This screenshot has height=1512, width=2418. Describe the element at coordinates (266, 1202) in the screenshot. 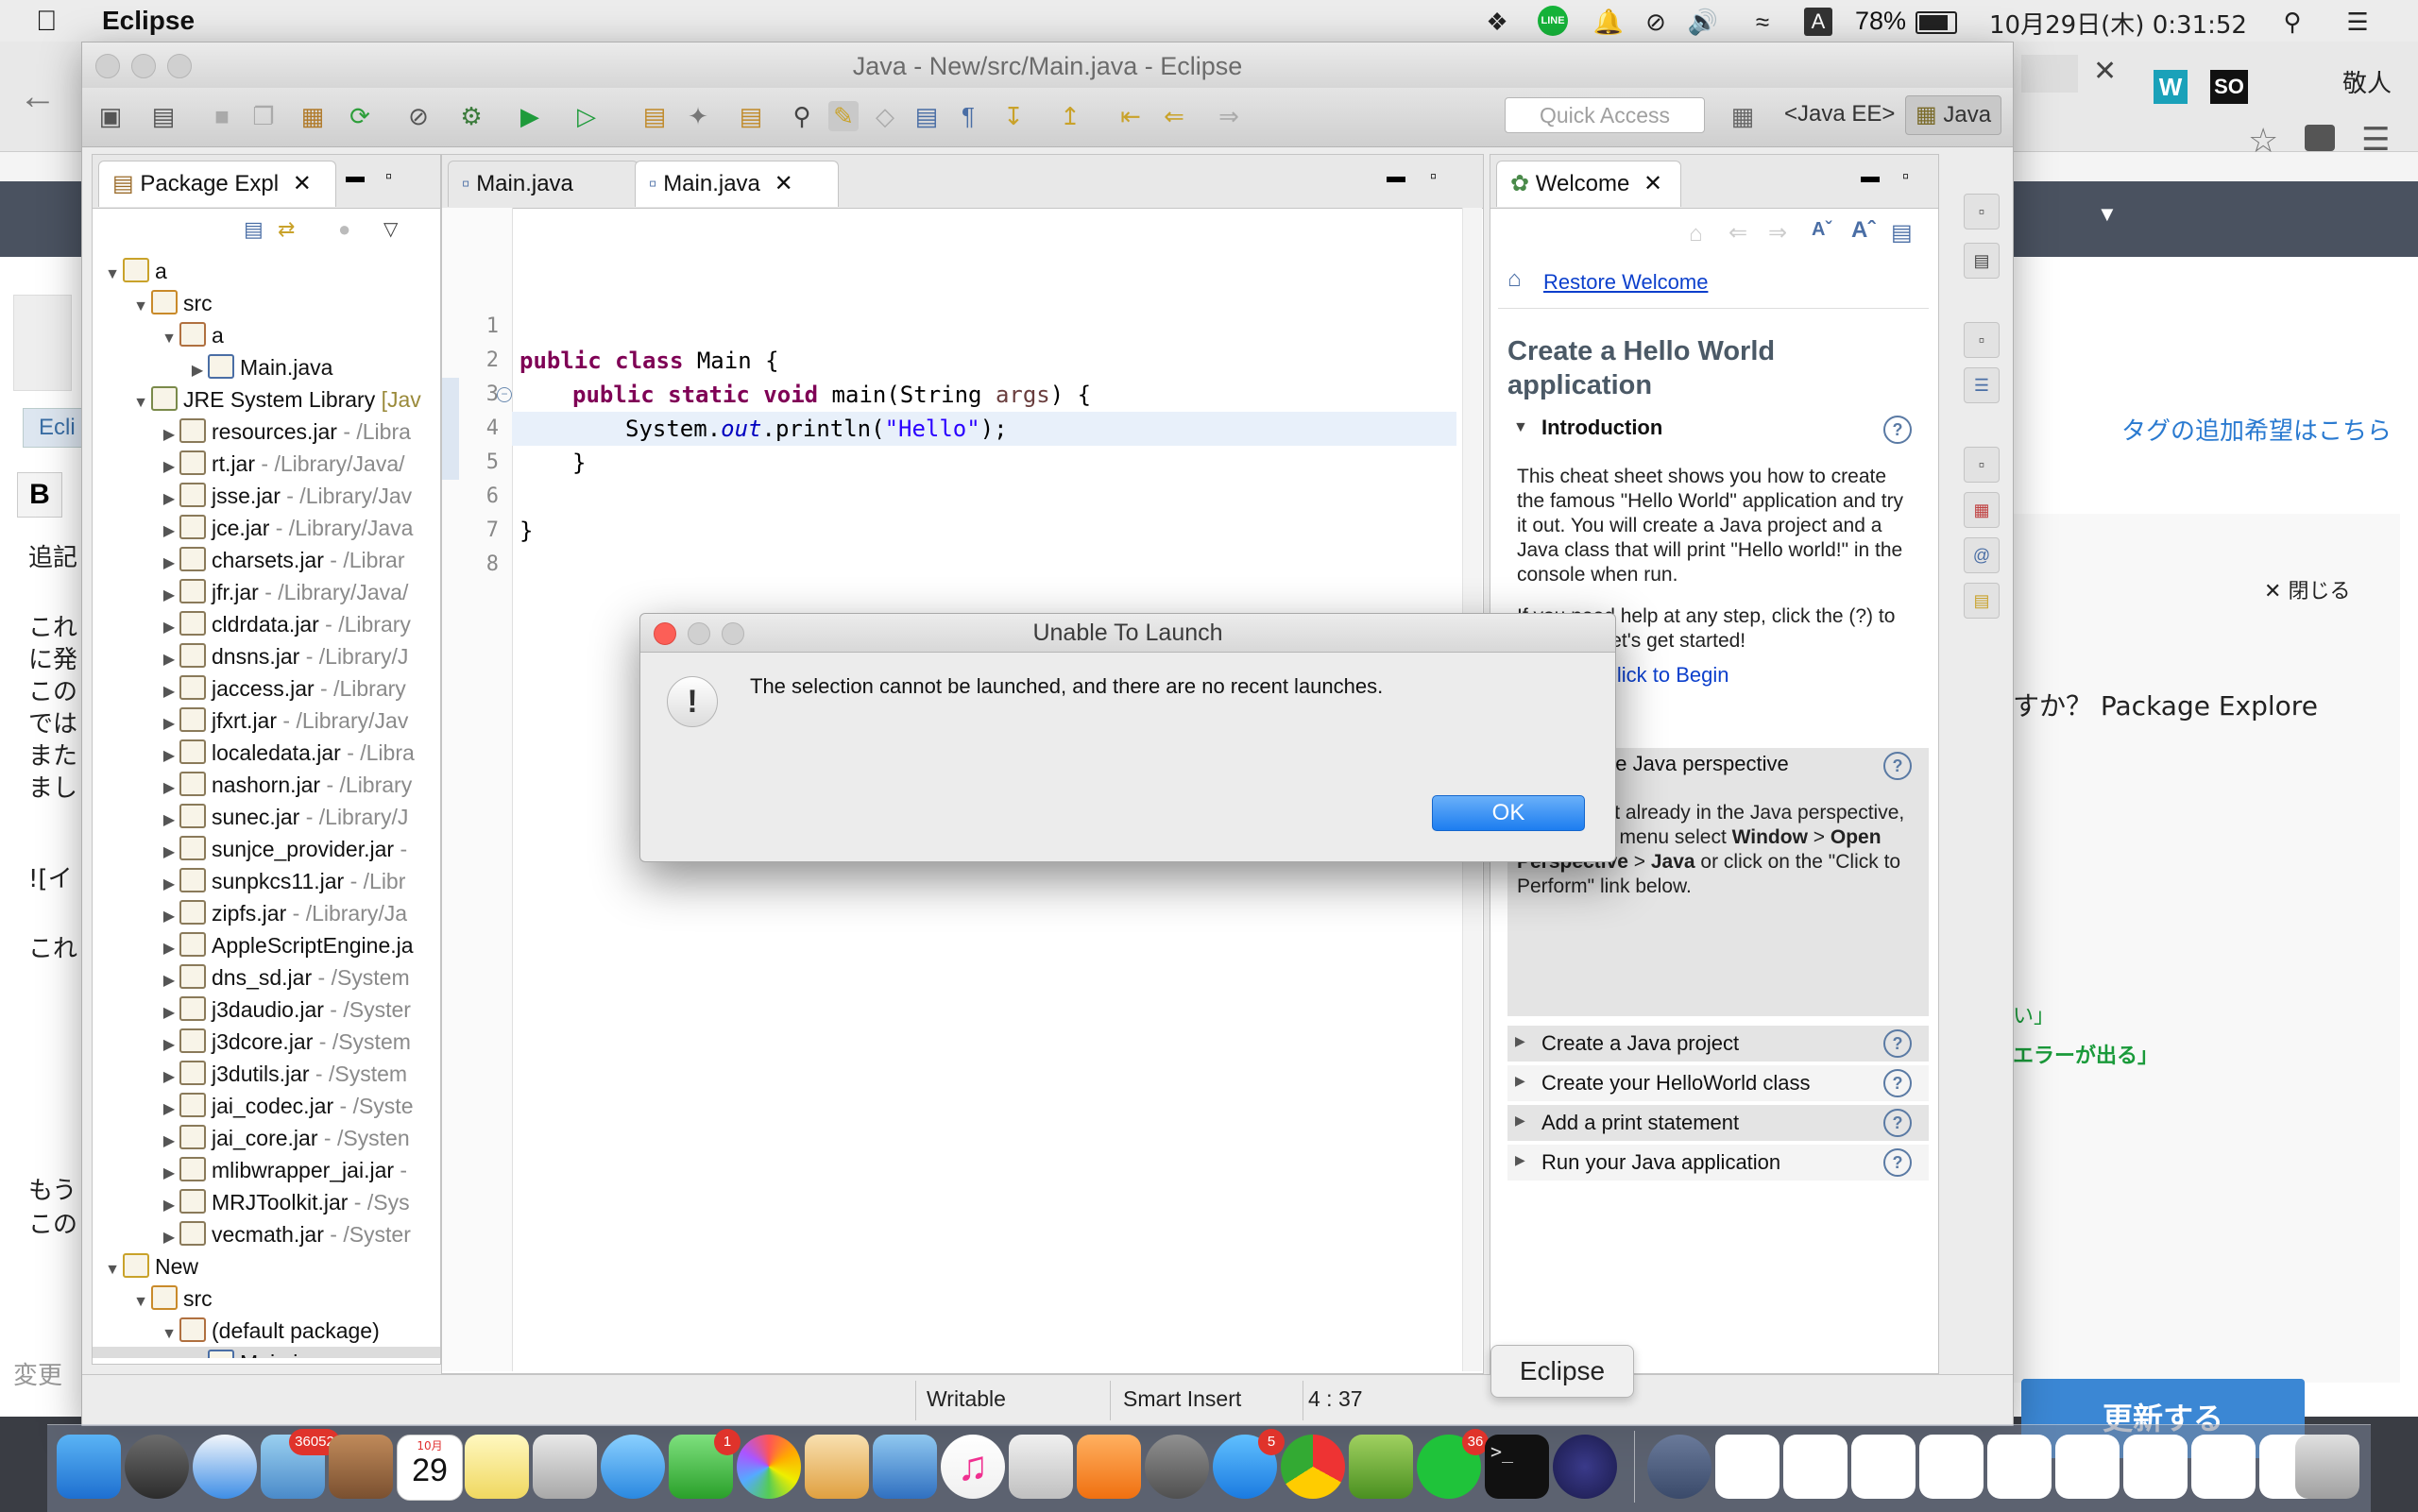

I see `tree-item: ▶ MRJToolkit.jar - /Sys` at that location.